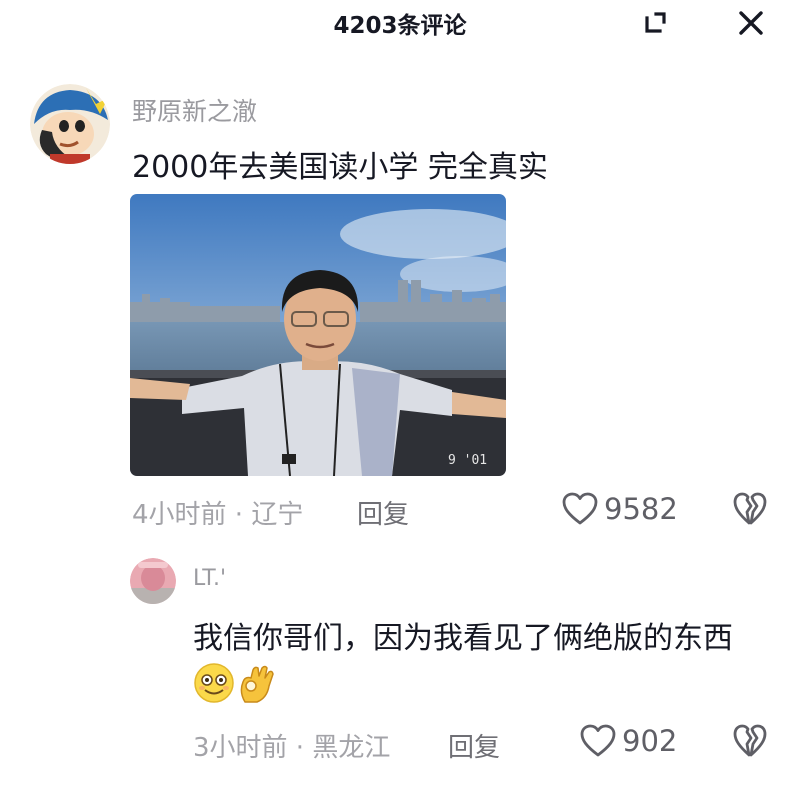 This screenshot has height=785, width=800. I want to click on username: 野原新之澈, so click(194, 110).